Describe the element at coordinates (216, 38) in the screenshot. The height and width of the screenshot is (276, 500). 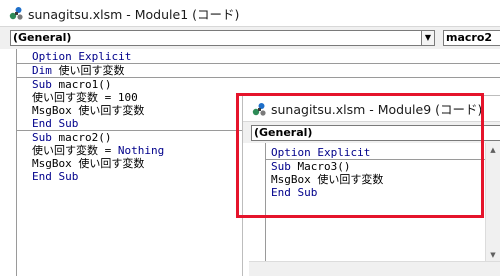
I see `object-combo: (General)` at that location.